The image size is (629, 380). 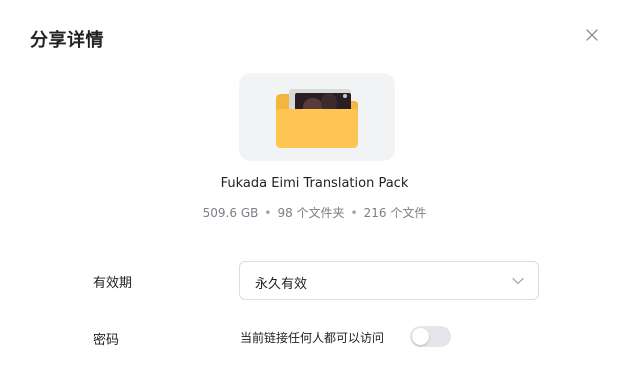 I want to click on file-thumbnail, so click(x=317, y=117).